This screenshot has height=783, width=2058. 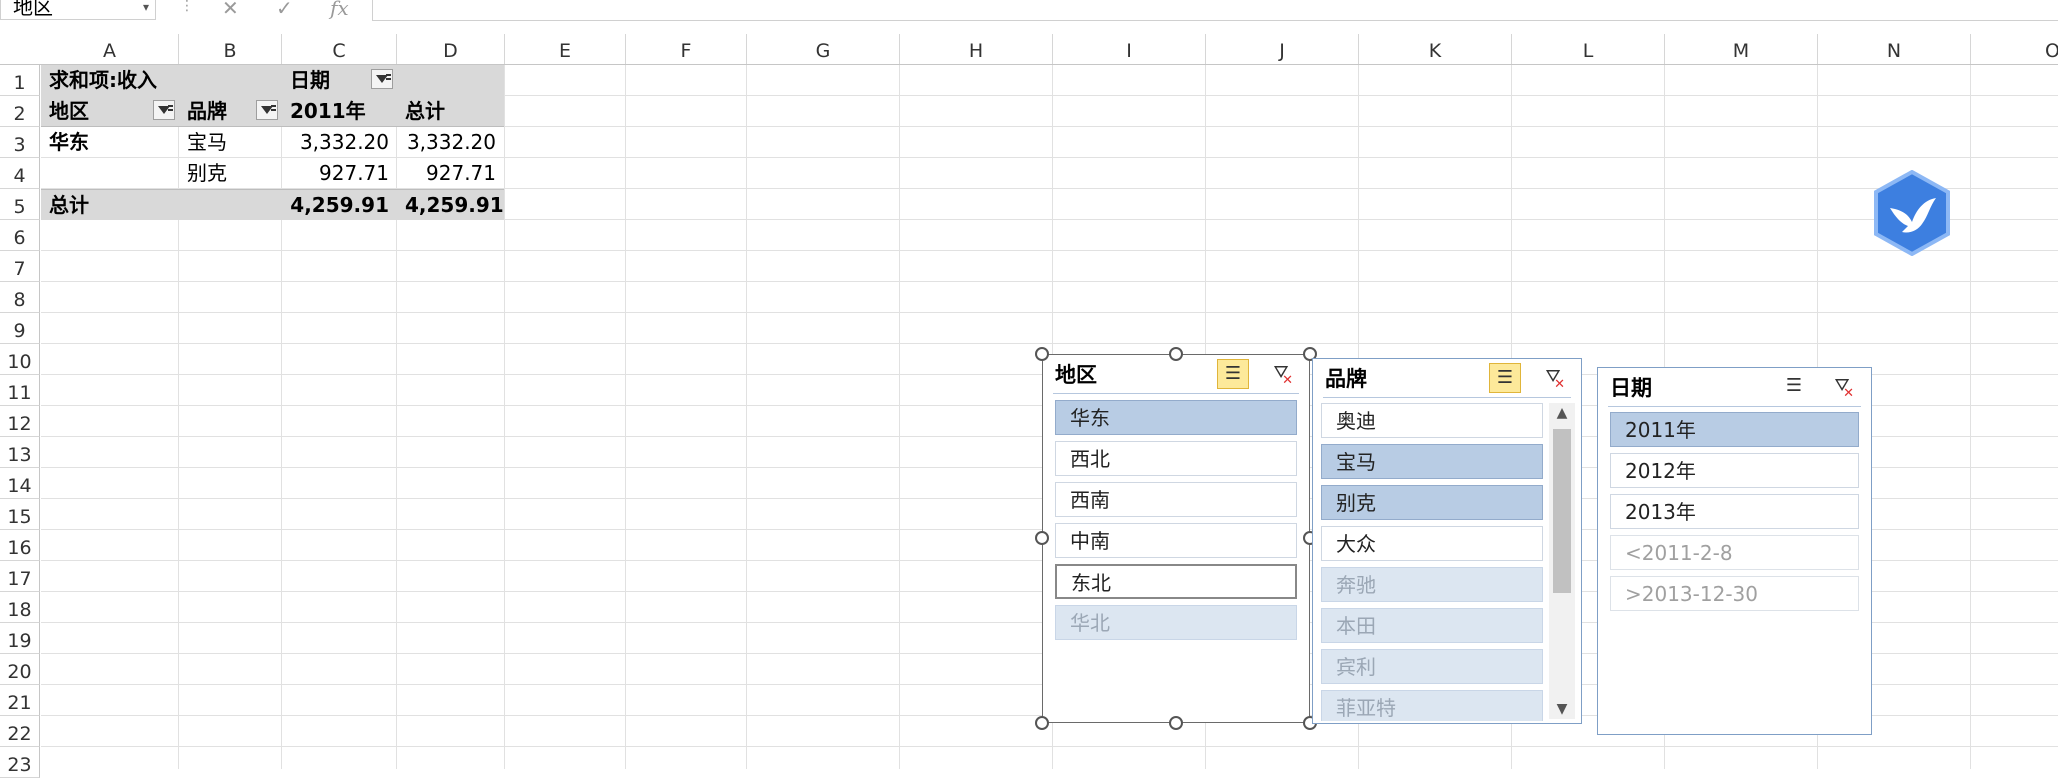 What do you see at coordinates (20, 452) in the screenshot?
I see `row-header: 13` at bounding box center [20, 452].